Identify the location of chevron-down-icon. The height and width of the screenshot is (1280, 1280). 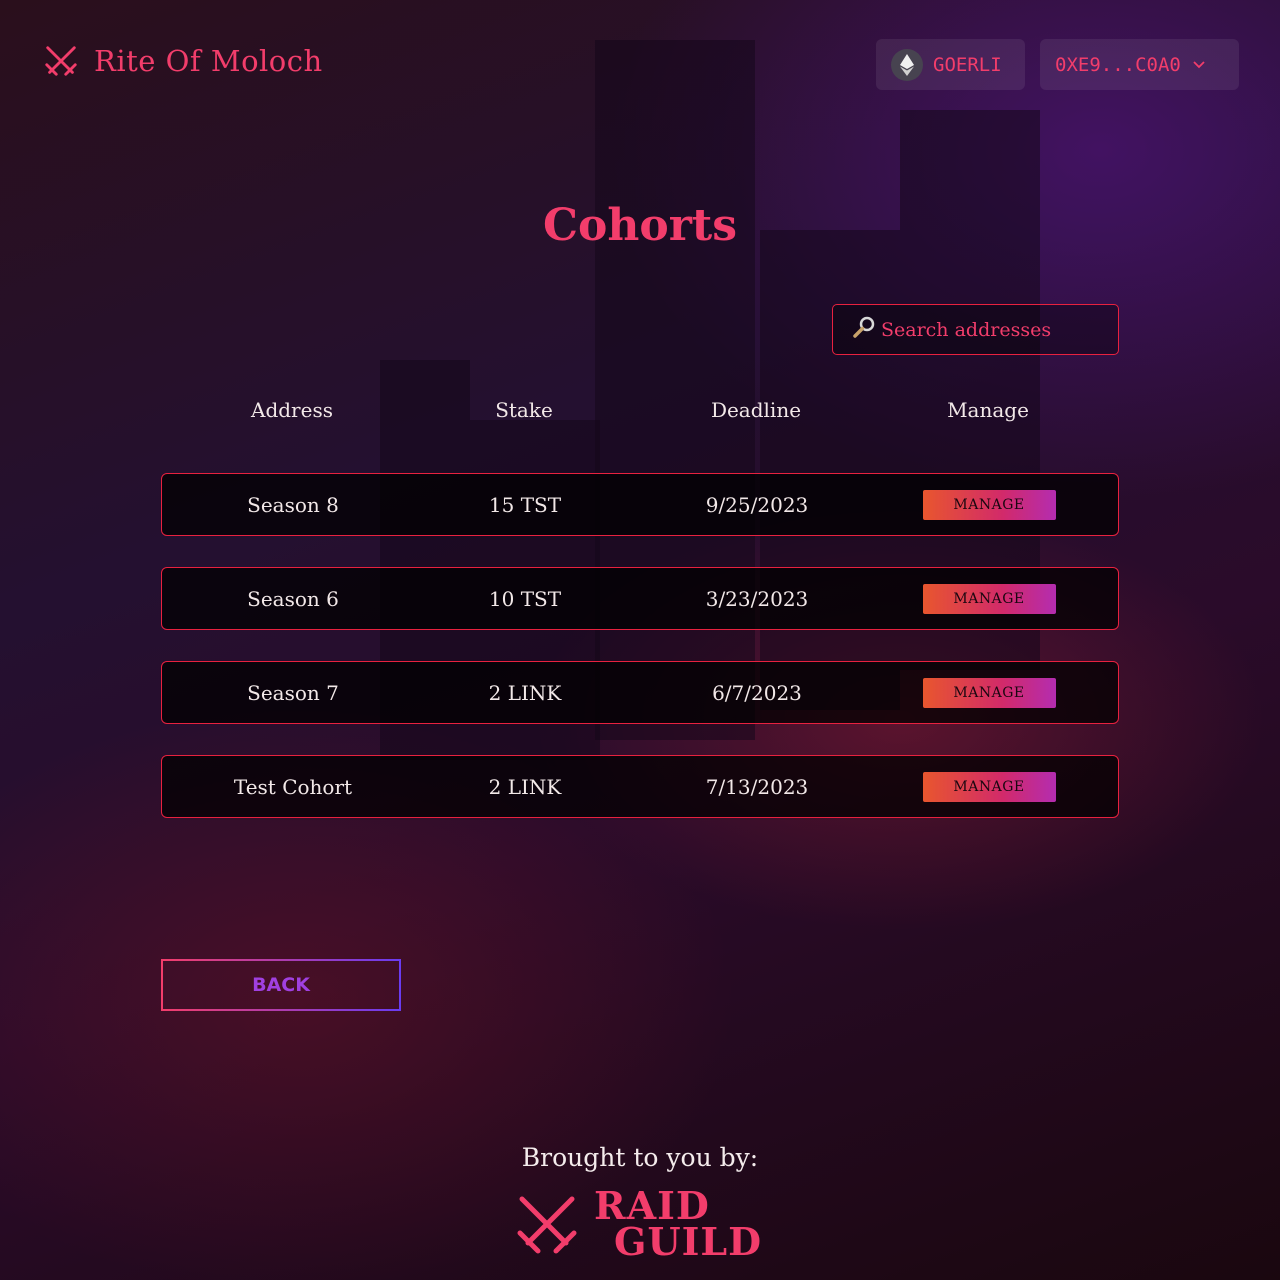
(1199, 65).